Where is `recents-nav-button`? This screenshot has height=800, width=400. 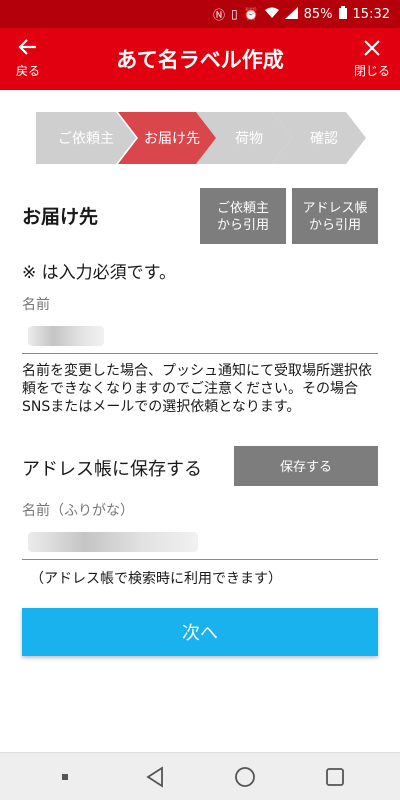
recents-nav-button is located at coordinates (335, 777).